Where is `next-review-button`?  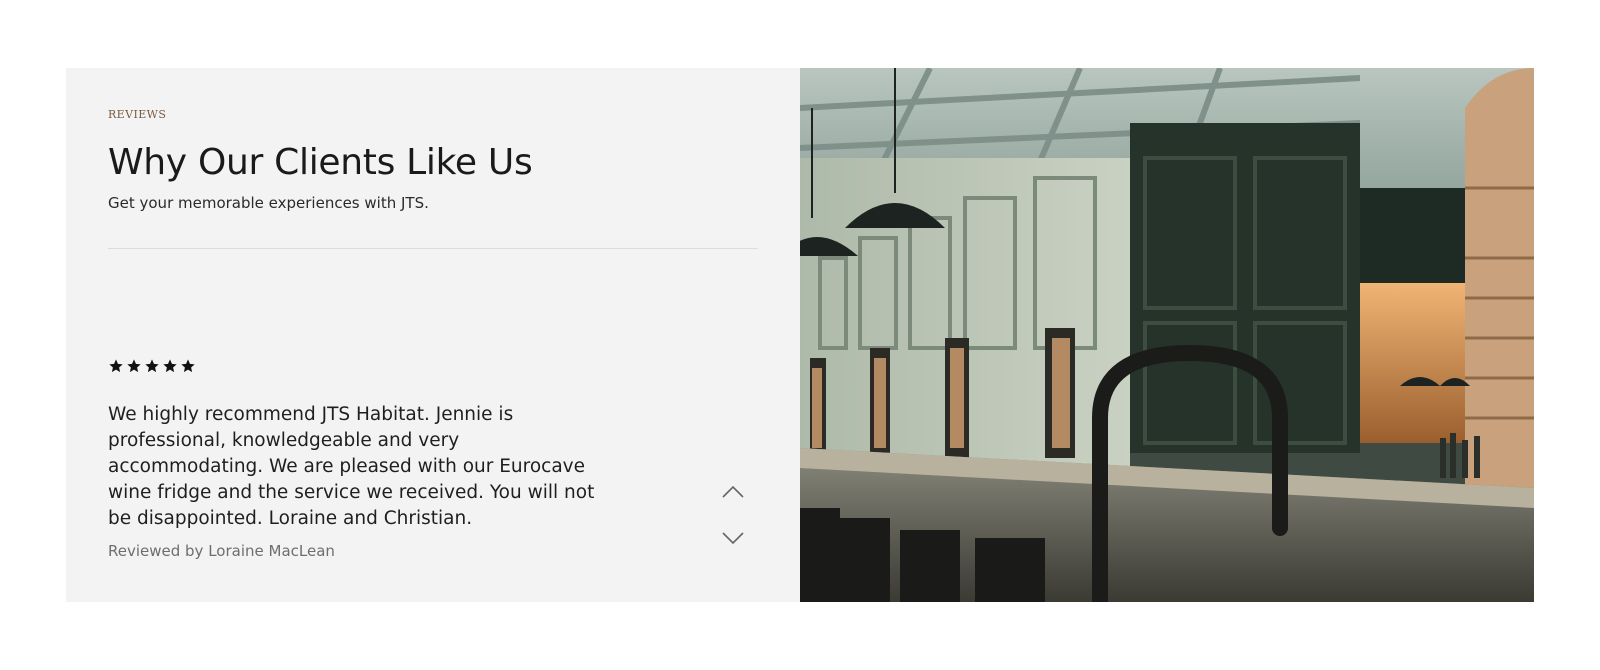
next-review-button is located at coordinates (733, 538).